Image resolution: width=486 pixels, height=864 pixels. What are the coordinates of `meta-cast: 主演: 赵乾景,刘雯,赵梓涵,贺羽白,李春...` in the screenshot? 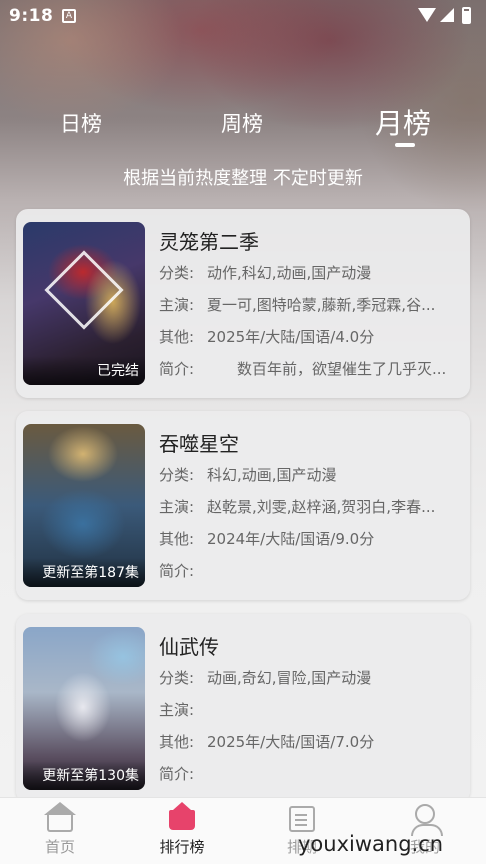 It's located at (309, 506).